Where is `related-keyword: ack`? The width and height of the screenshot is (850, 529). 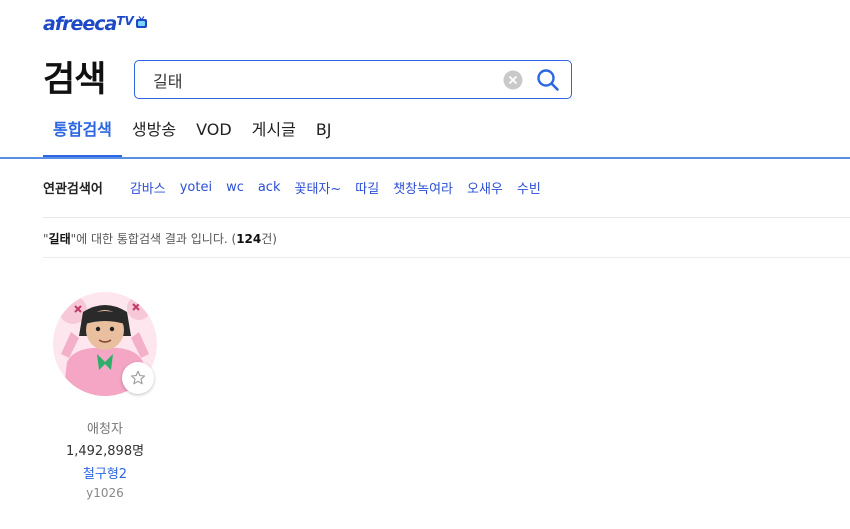 related-keyword: ack is located at coordinates (269, 187).